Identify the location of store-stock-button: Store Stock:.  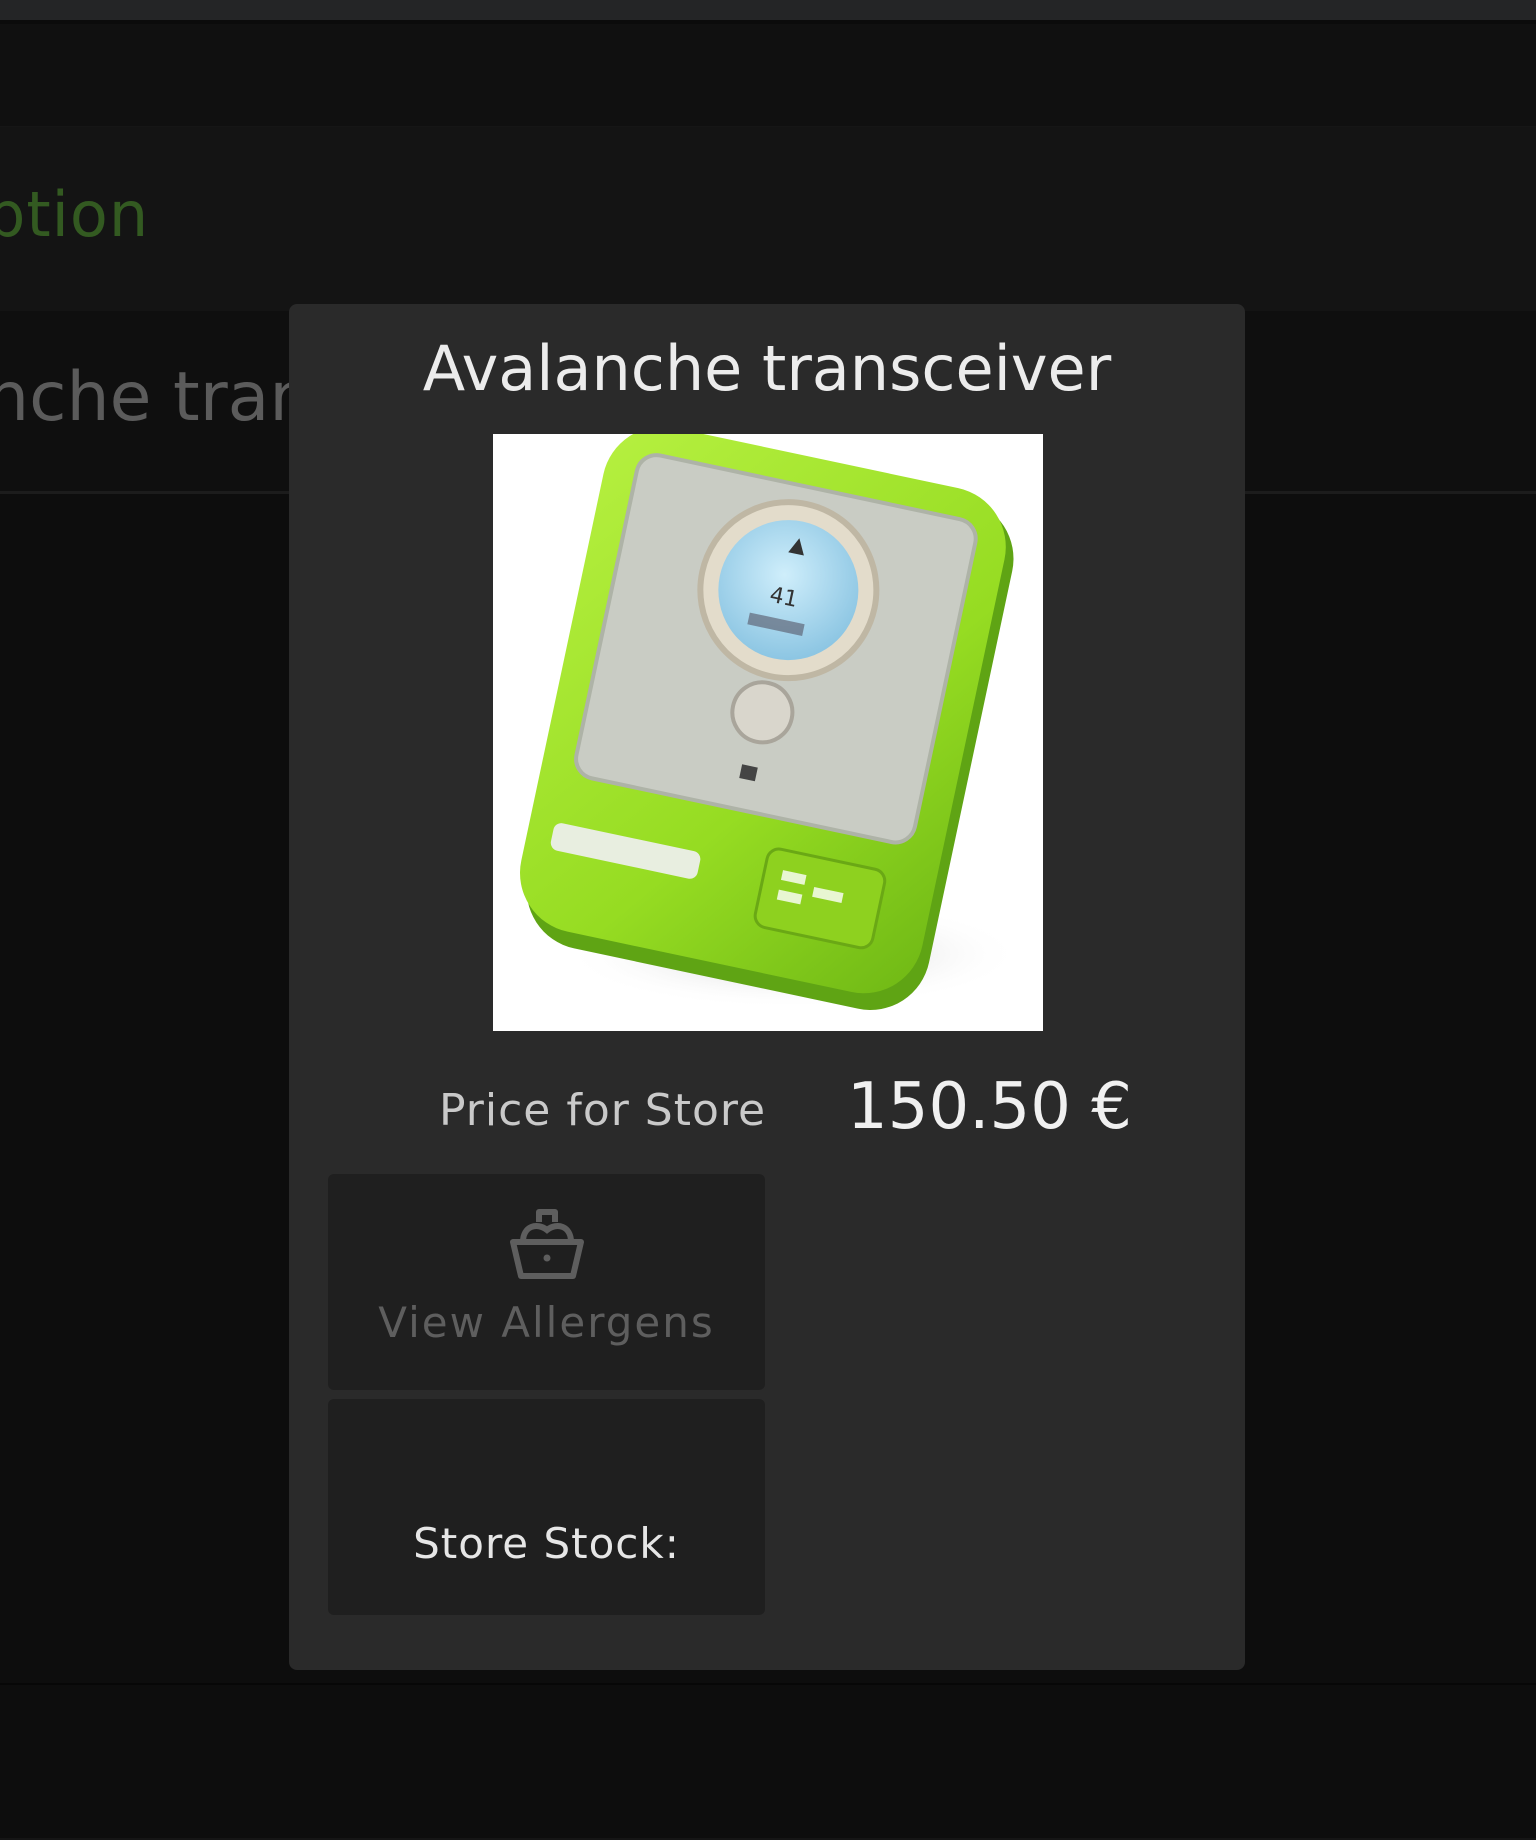
(546, 1507).